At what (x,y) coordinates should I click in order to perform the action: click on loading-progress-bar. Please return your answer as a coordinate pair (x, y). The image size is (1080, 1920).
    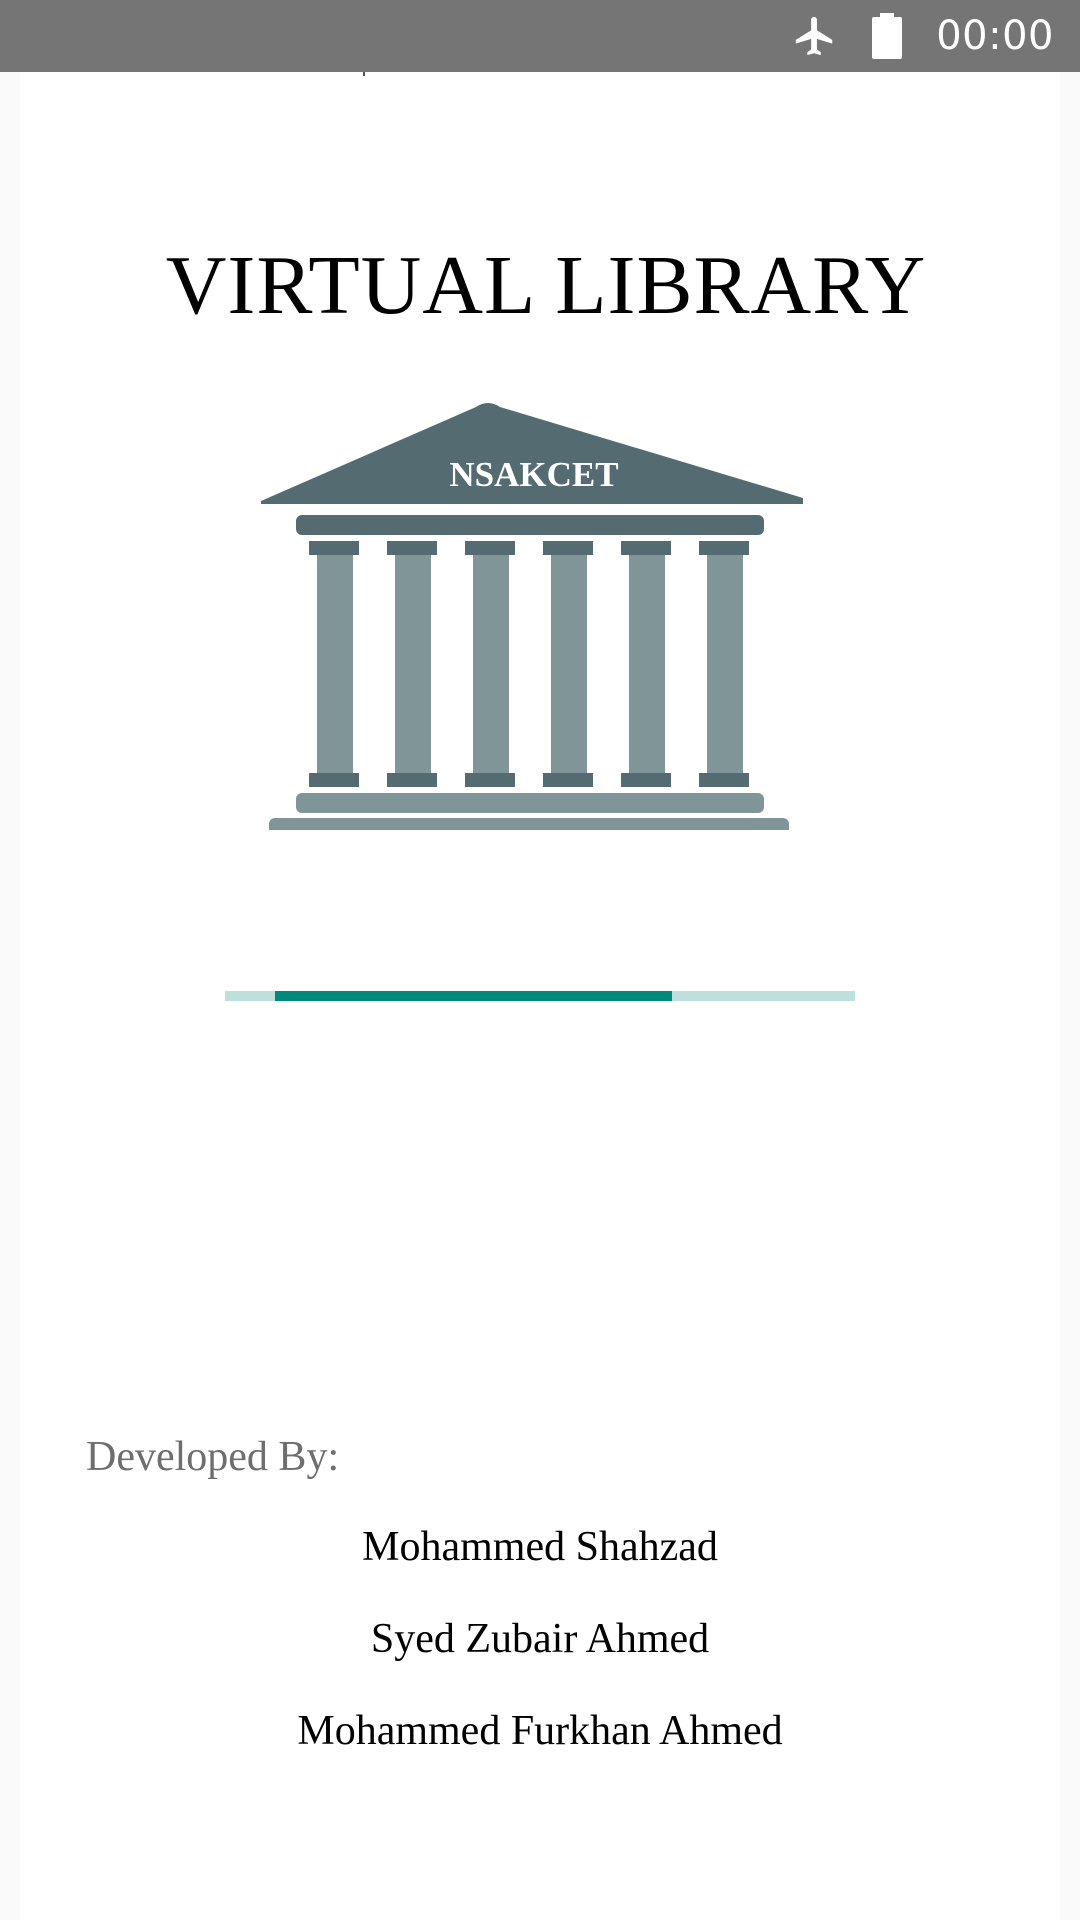
    Looking at the image, I should click on (540, 996).